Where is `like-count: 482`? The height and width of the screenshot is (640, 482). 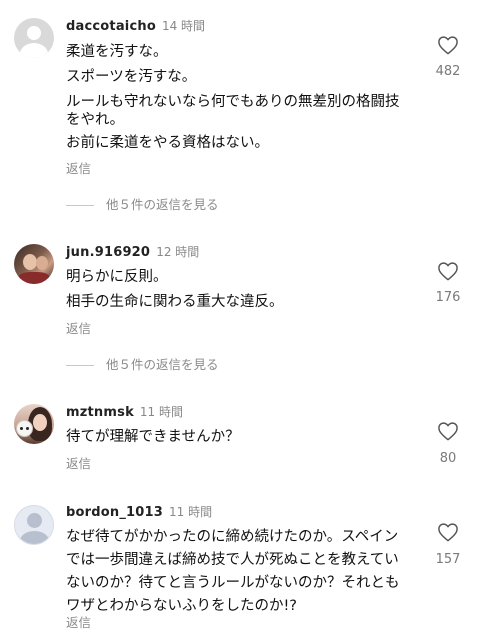
like-count: 482 is located at coordinates (448, 71).